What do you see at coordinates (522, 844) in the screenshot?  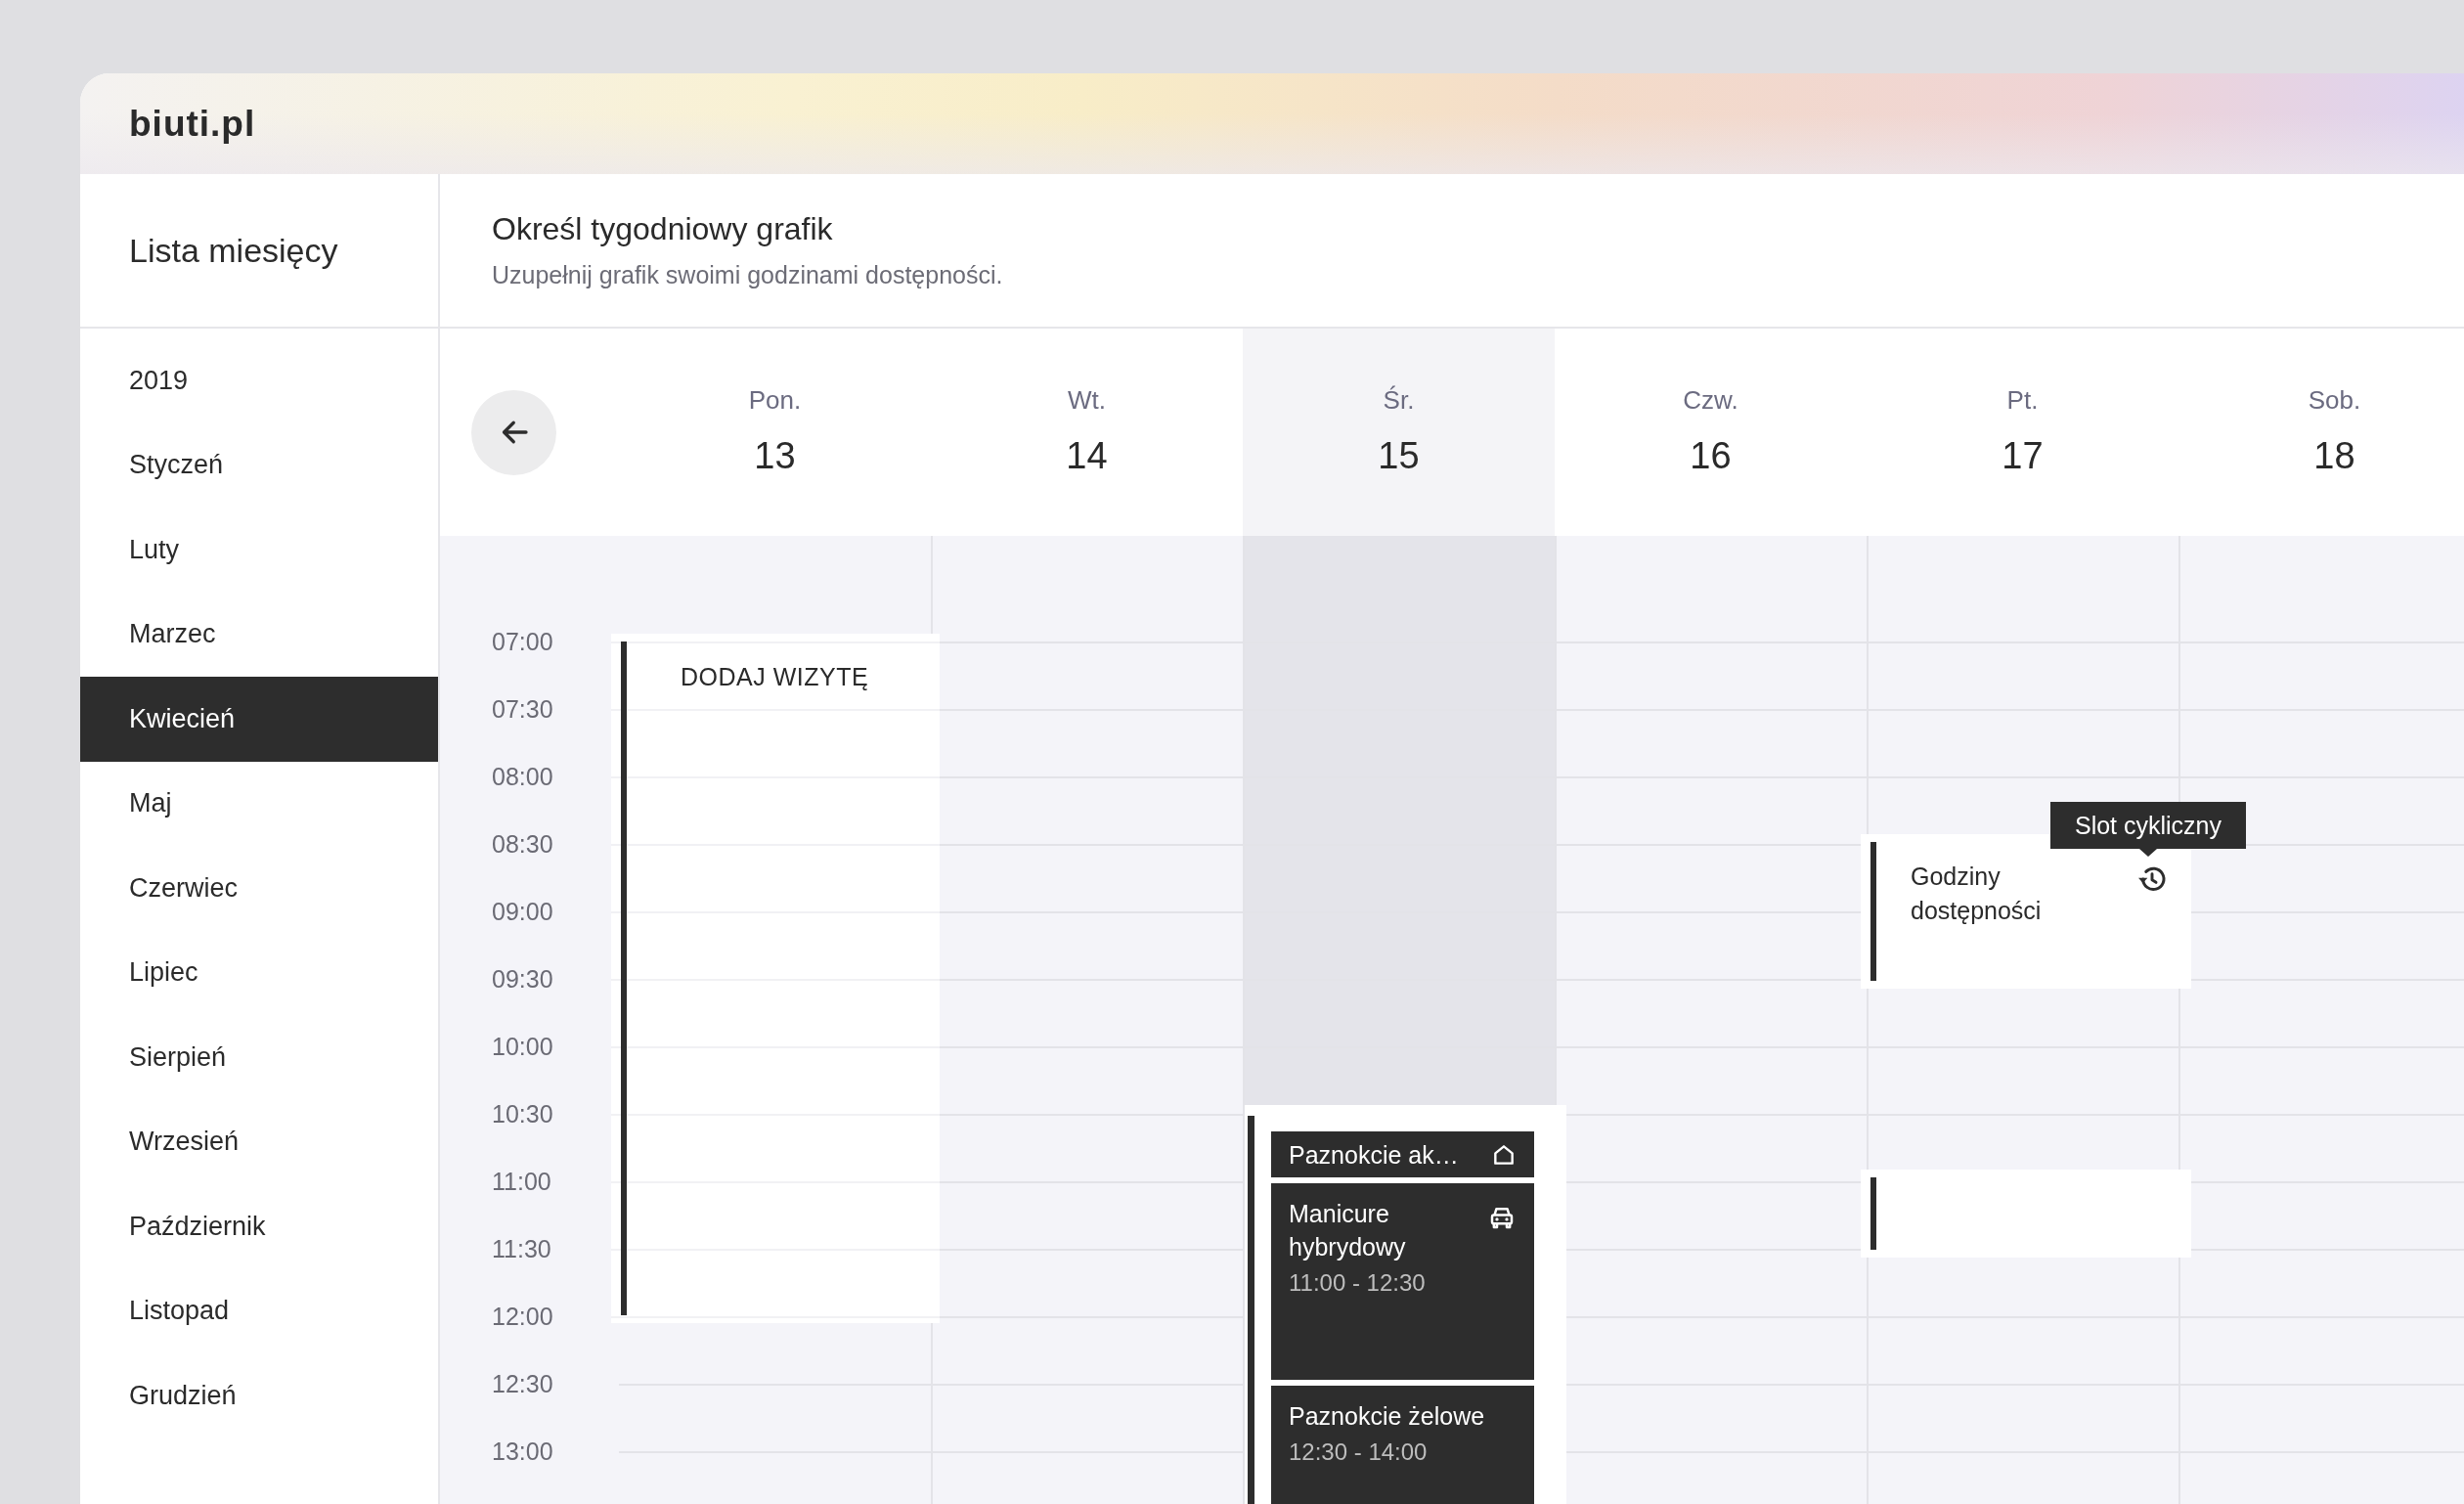 I see `time-label: 08:30` at bounding box center [522, 844].